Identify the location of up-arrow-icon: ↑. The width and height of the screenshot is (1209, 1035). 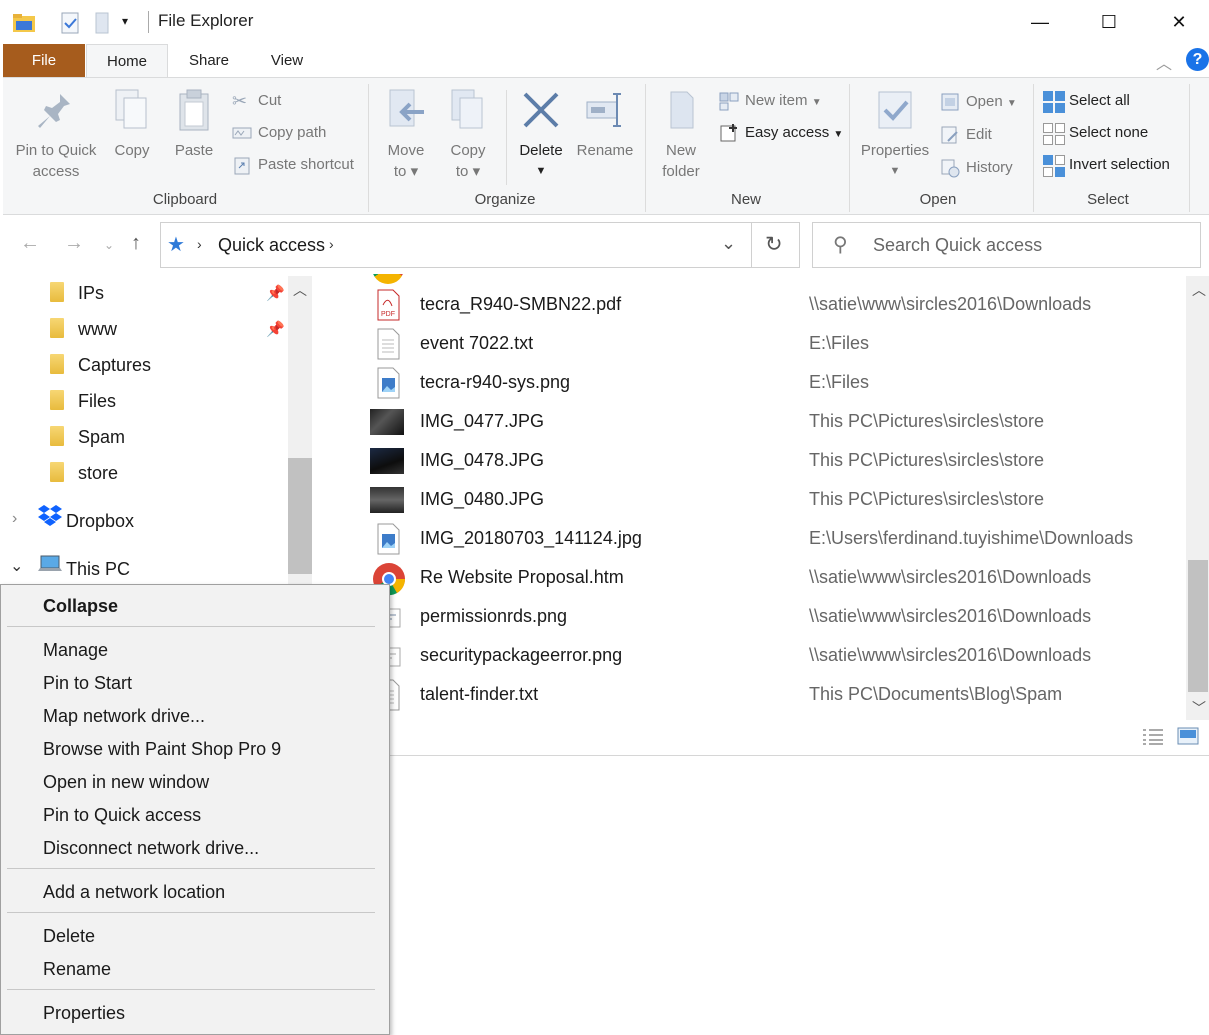
(136, 243).